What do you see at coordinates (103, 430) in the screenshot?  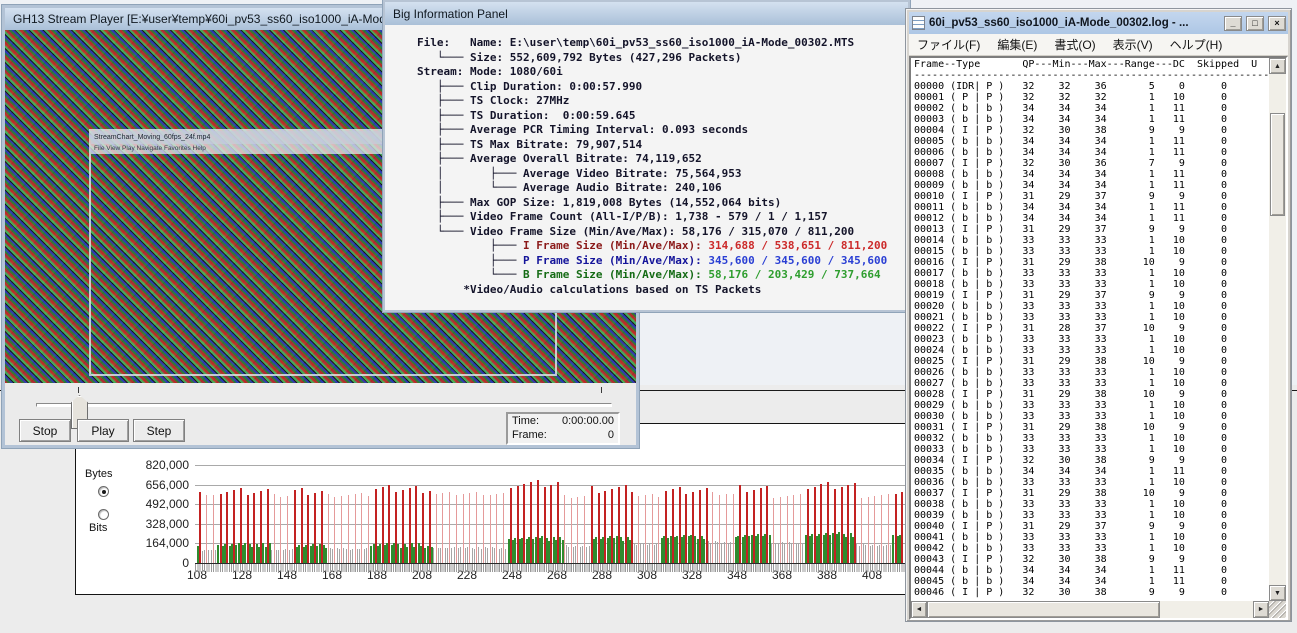 I see `play-button: Play` at bounding box center [103, 430].